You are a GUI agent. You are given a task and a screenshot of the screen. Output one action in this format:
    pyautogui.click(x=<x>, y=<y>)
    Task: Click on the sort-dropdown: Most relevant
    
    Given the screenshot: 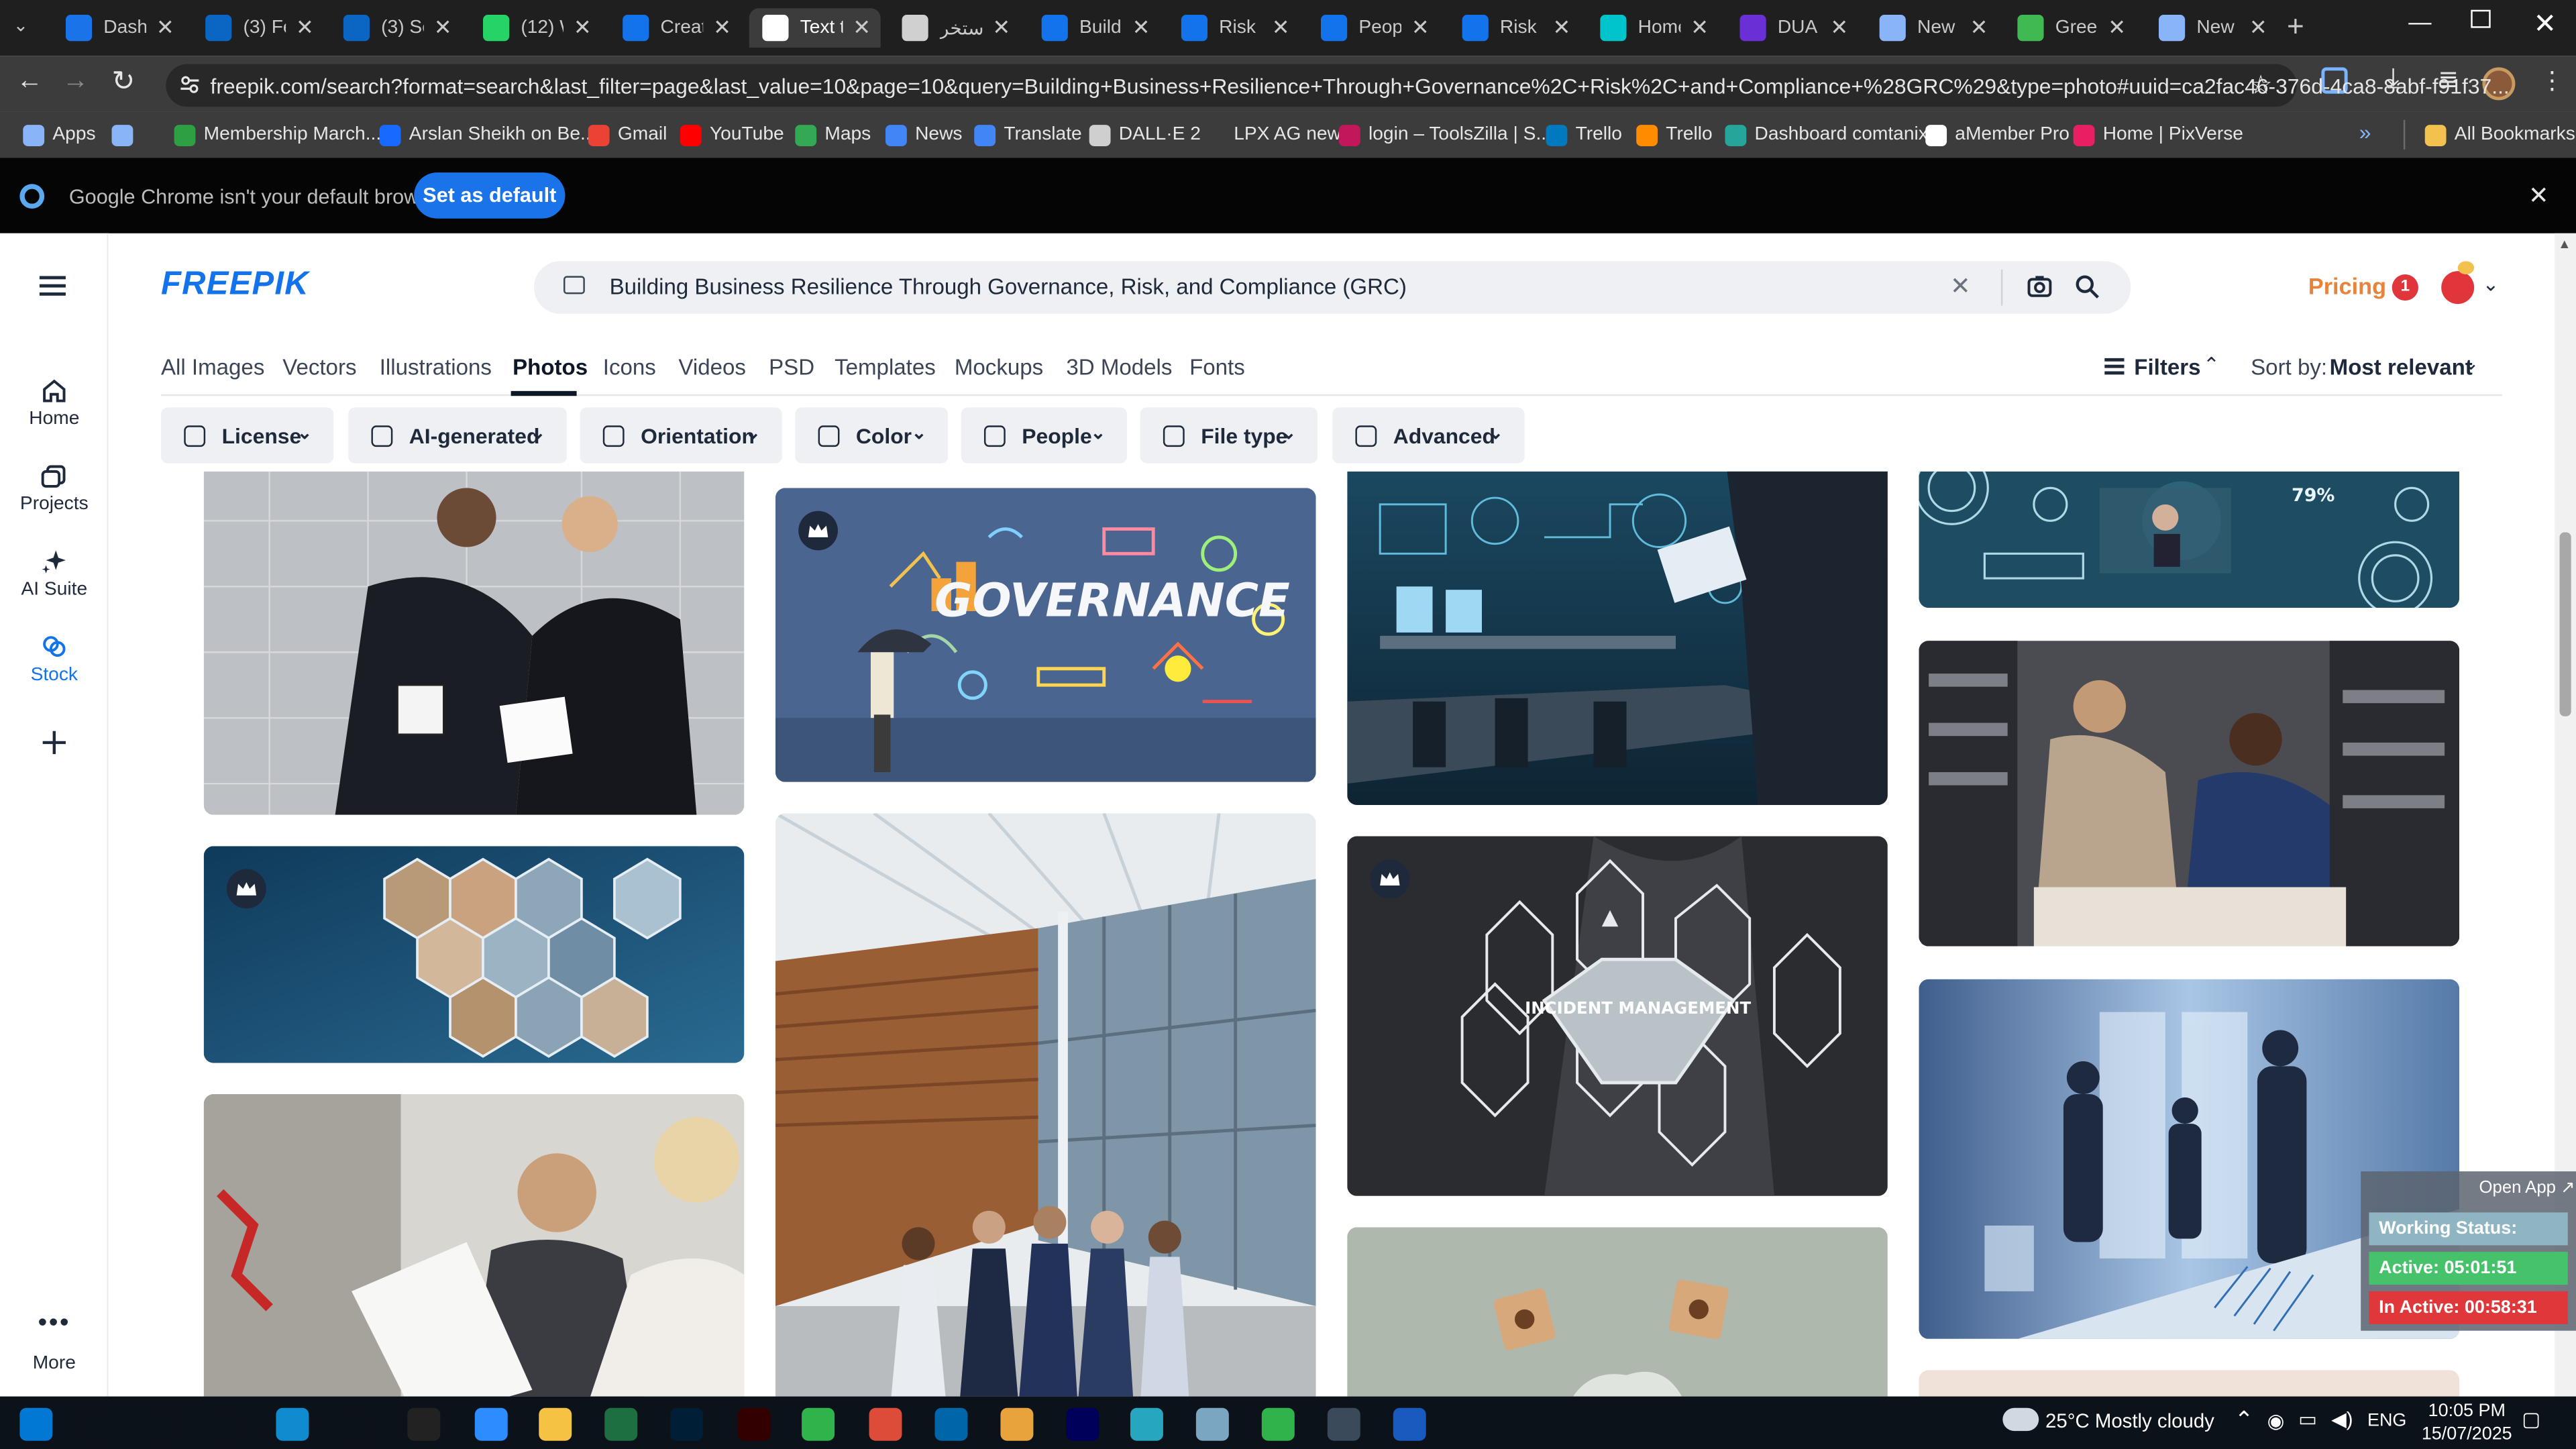 What is the action you would take?
    pyautogui.click(x=2401, y=367)
    